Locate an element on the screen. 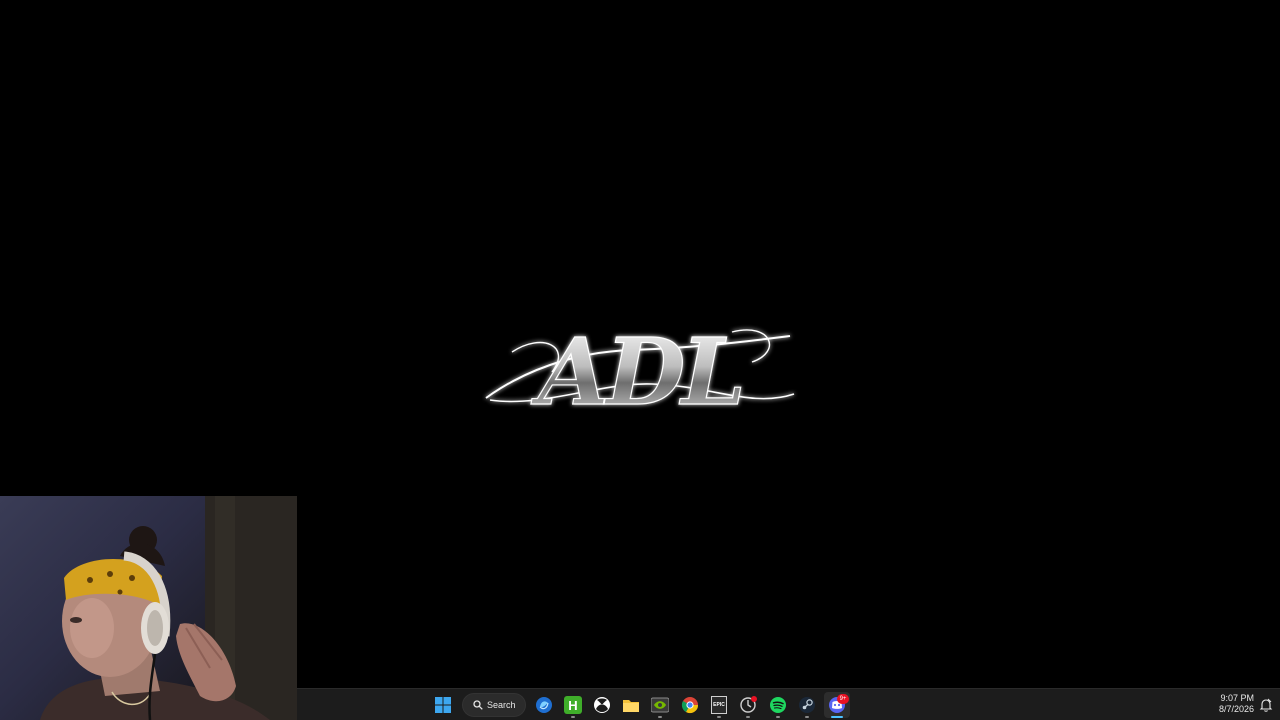 This screenshot has height=720, width=1280. h-app-icon: H is located at coordinates (573, 705).